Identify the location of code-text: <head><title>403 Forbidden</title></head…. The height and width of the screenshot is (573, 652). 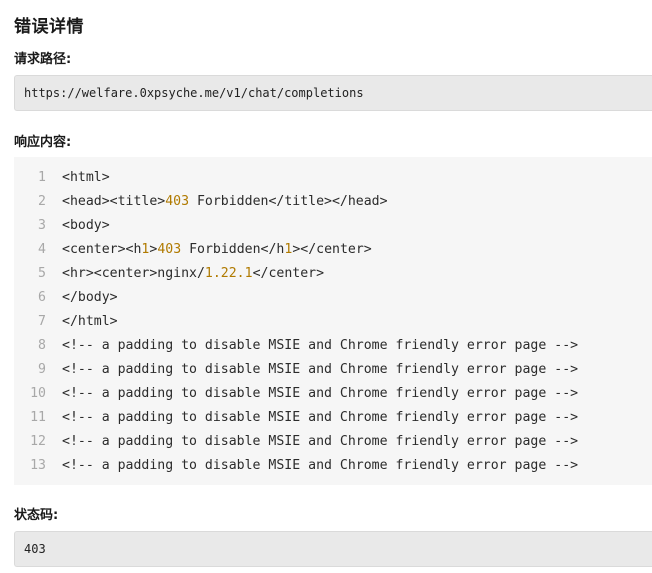
(225, 202).